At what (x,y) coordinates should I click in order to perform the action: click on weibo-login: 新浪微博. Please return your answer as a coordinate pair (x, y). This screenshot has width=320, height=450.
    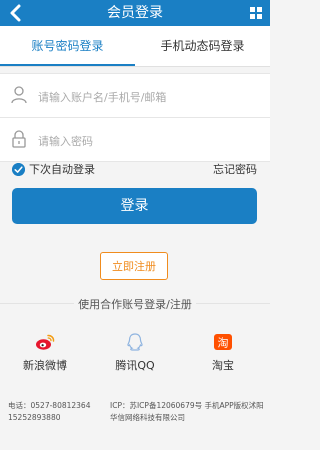
    Looking at the image, I should click on (45, 353).